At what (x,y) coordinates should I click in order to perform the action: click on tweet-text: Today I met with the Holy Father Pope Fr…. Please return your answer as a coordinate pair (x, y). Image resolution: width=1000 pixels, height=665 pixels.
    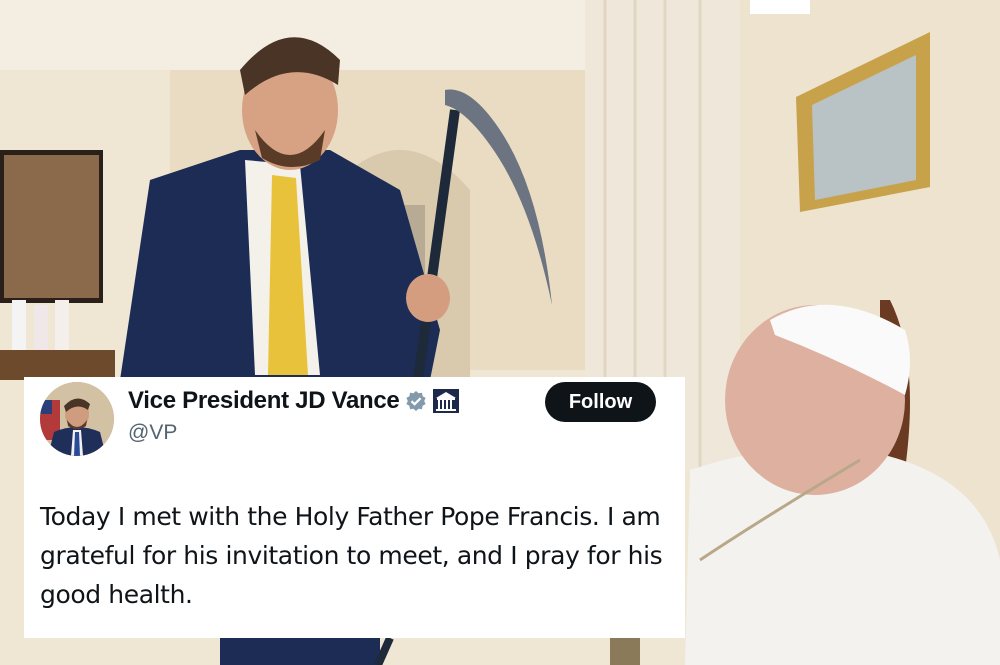
    Looking at the image, I should click on (351, 555).